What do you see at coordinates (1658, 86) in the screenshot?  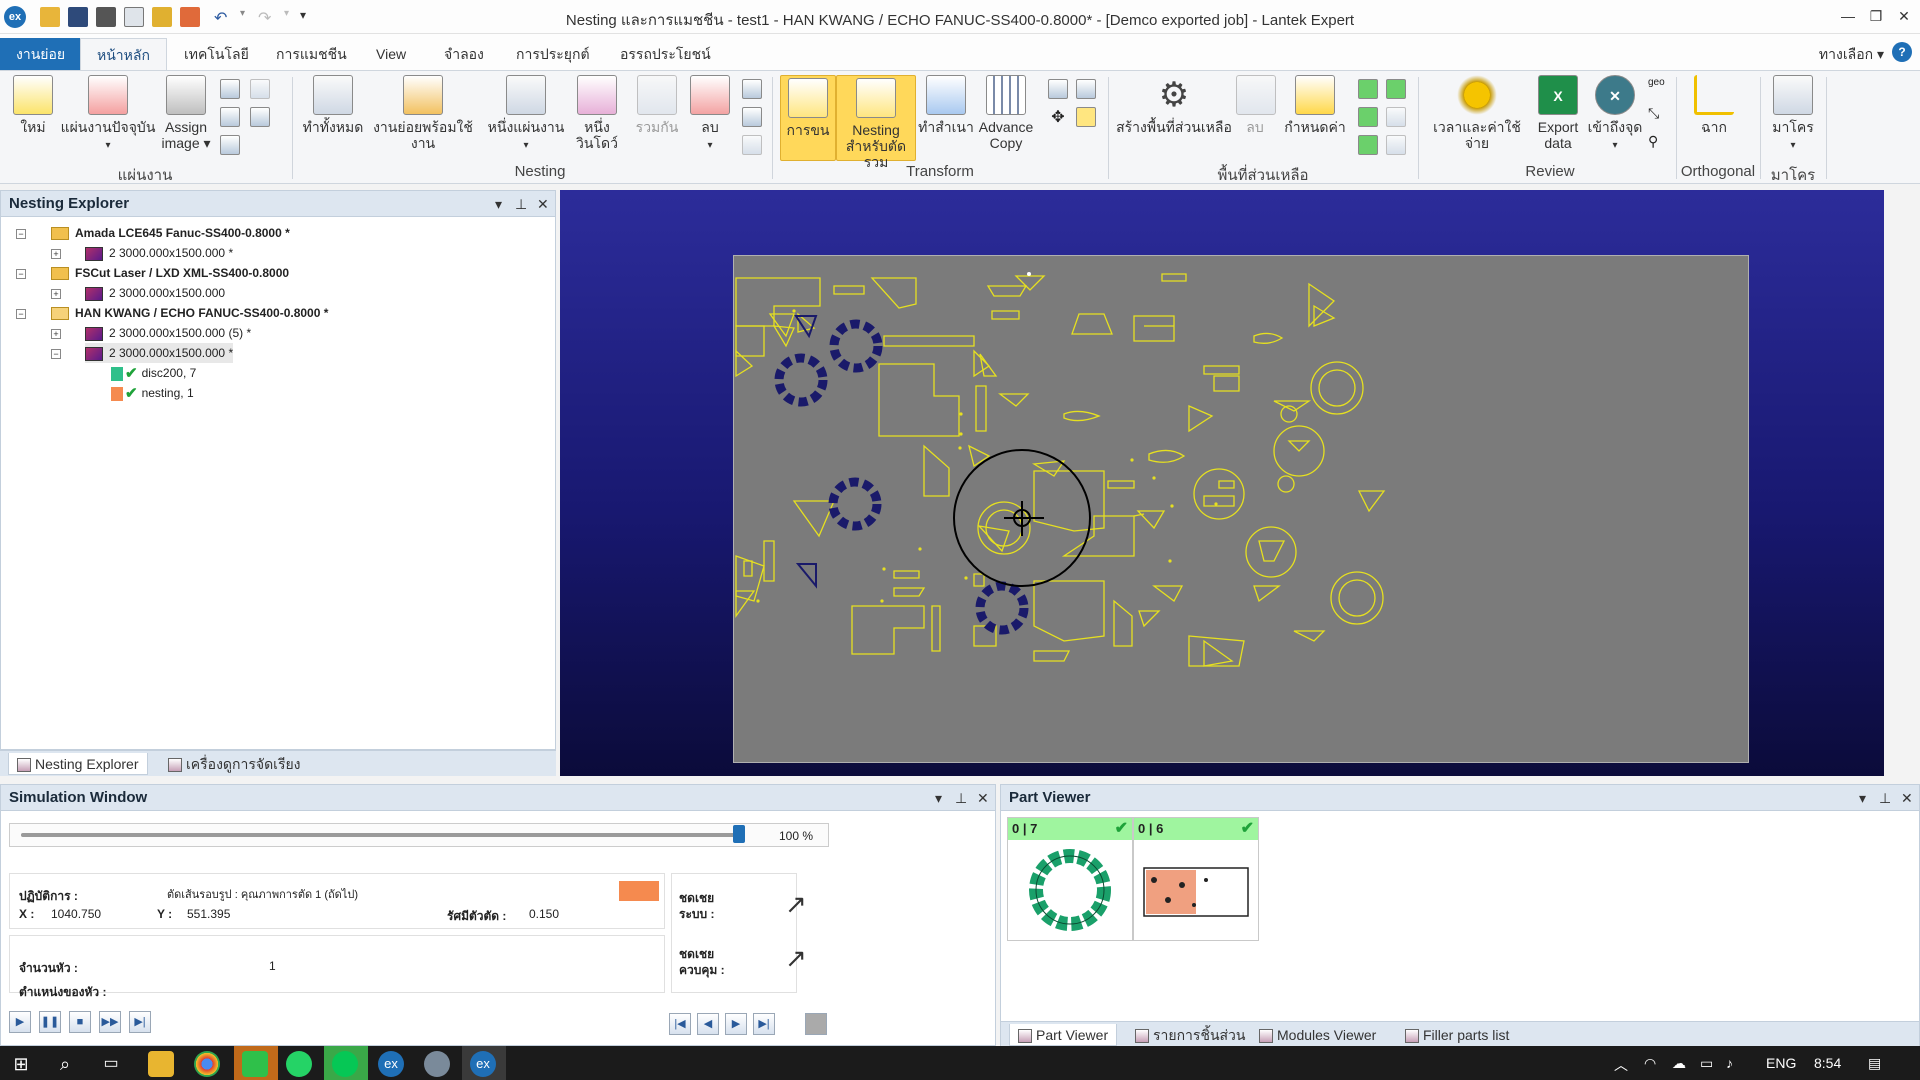 I see `geo-icon: geo` at bounding box center [1658, 86].